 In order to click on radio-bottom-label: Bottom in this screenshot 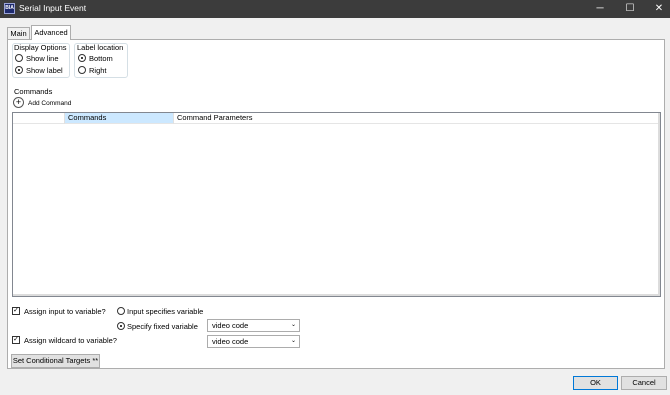, I will do `click(101, 58)`.